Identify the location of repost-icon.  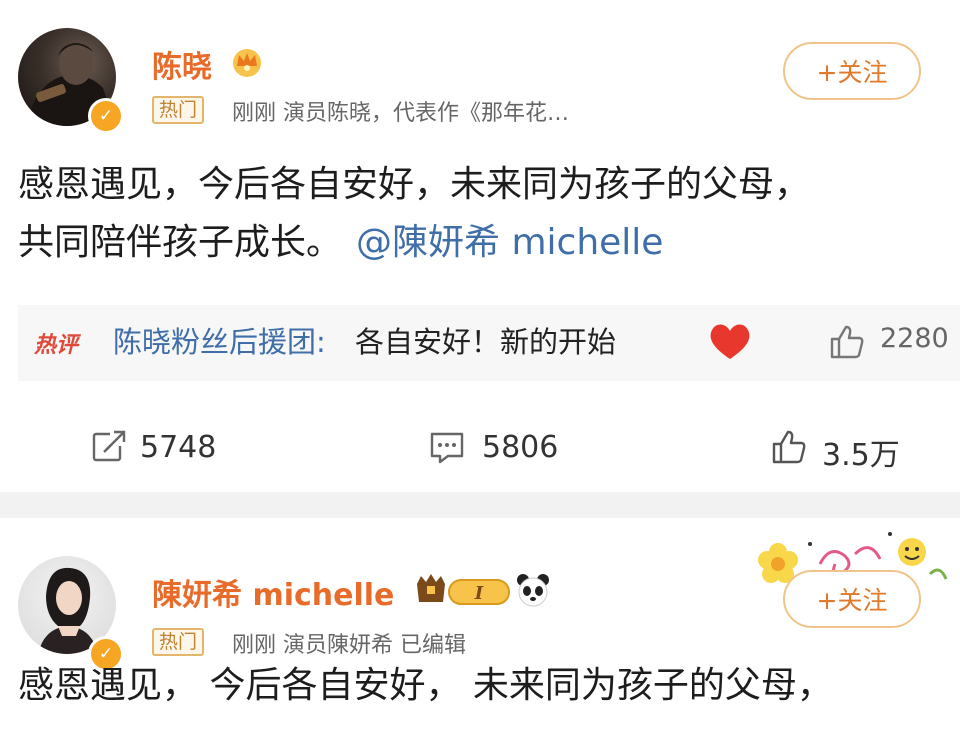
(109, 446).